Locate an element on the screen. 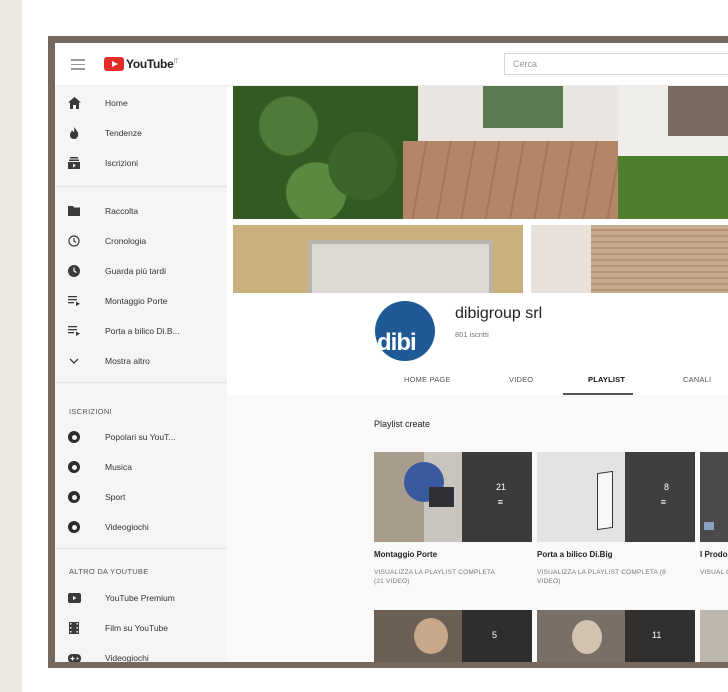 The width and height of the screenshot is (728, 692). sidebar-item-label: Sport is located at coordinates (115, 497).